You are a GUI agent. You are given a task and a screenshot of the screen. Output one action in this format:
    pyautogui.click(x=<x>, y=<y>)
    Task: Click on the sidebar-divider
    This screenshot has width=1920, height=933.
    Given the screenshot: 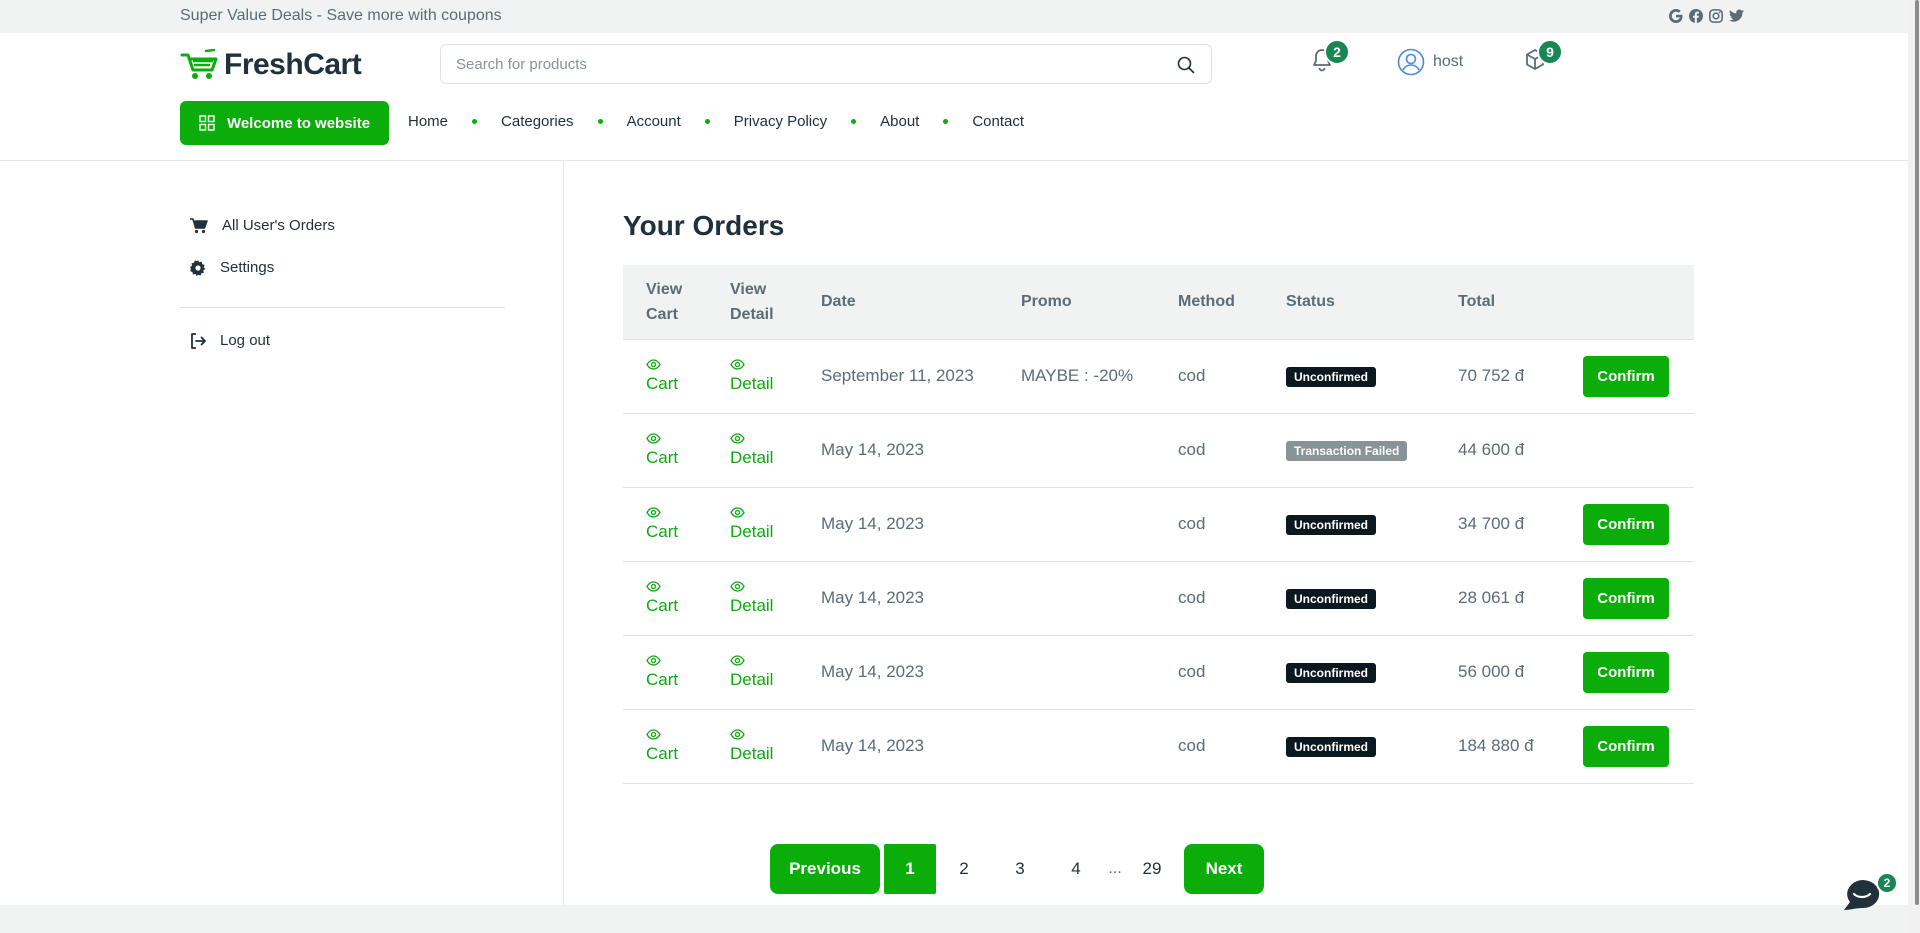 What is the action you would take?
    pyautogui.click(x=342, y=307)
    